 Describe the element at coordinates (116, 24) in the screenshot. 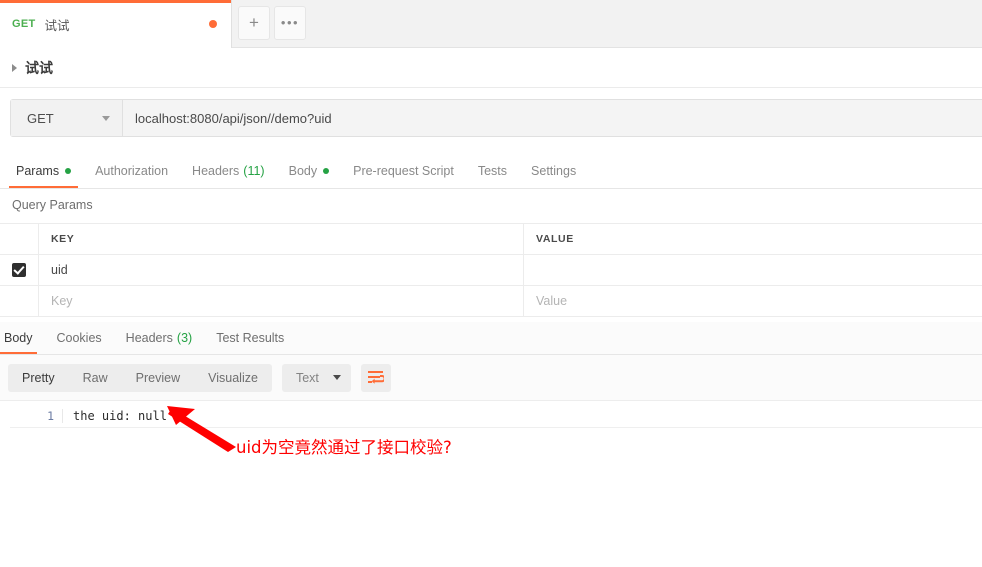

I see `request-tab-shishi: GET 试试` at that location.